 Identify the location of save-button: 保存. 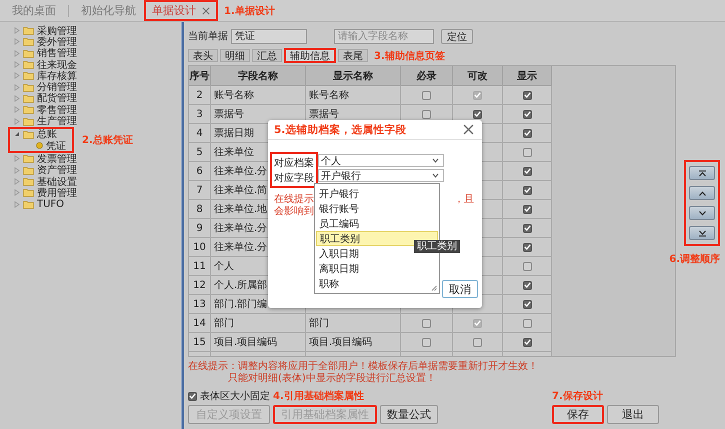
(578, 414).